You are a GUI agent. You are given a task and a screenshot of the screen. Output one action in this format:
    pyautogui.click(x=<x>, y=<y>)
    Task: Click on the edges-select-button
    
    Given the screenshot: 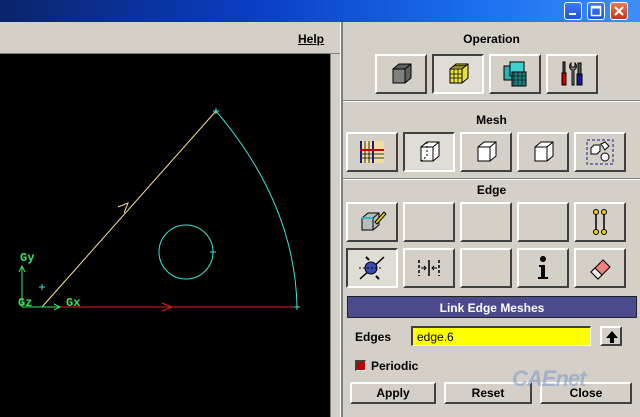 What is the action you would take?
    pyautogui.click(x=611, y=336)
    